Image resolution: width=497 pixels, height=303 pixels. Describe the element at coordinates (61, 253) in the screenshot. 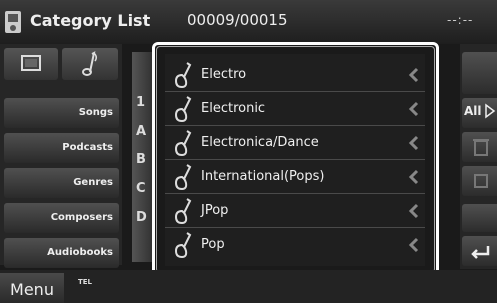

I see `category-audiobooks-button: Audiobooks` at that location.